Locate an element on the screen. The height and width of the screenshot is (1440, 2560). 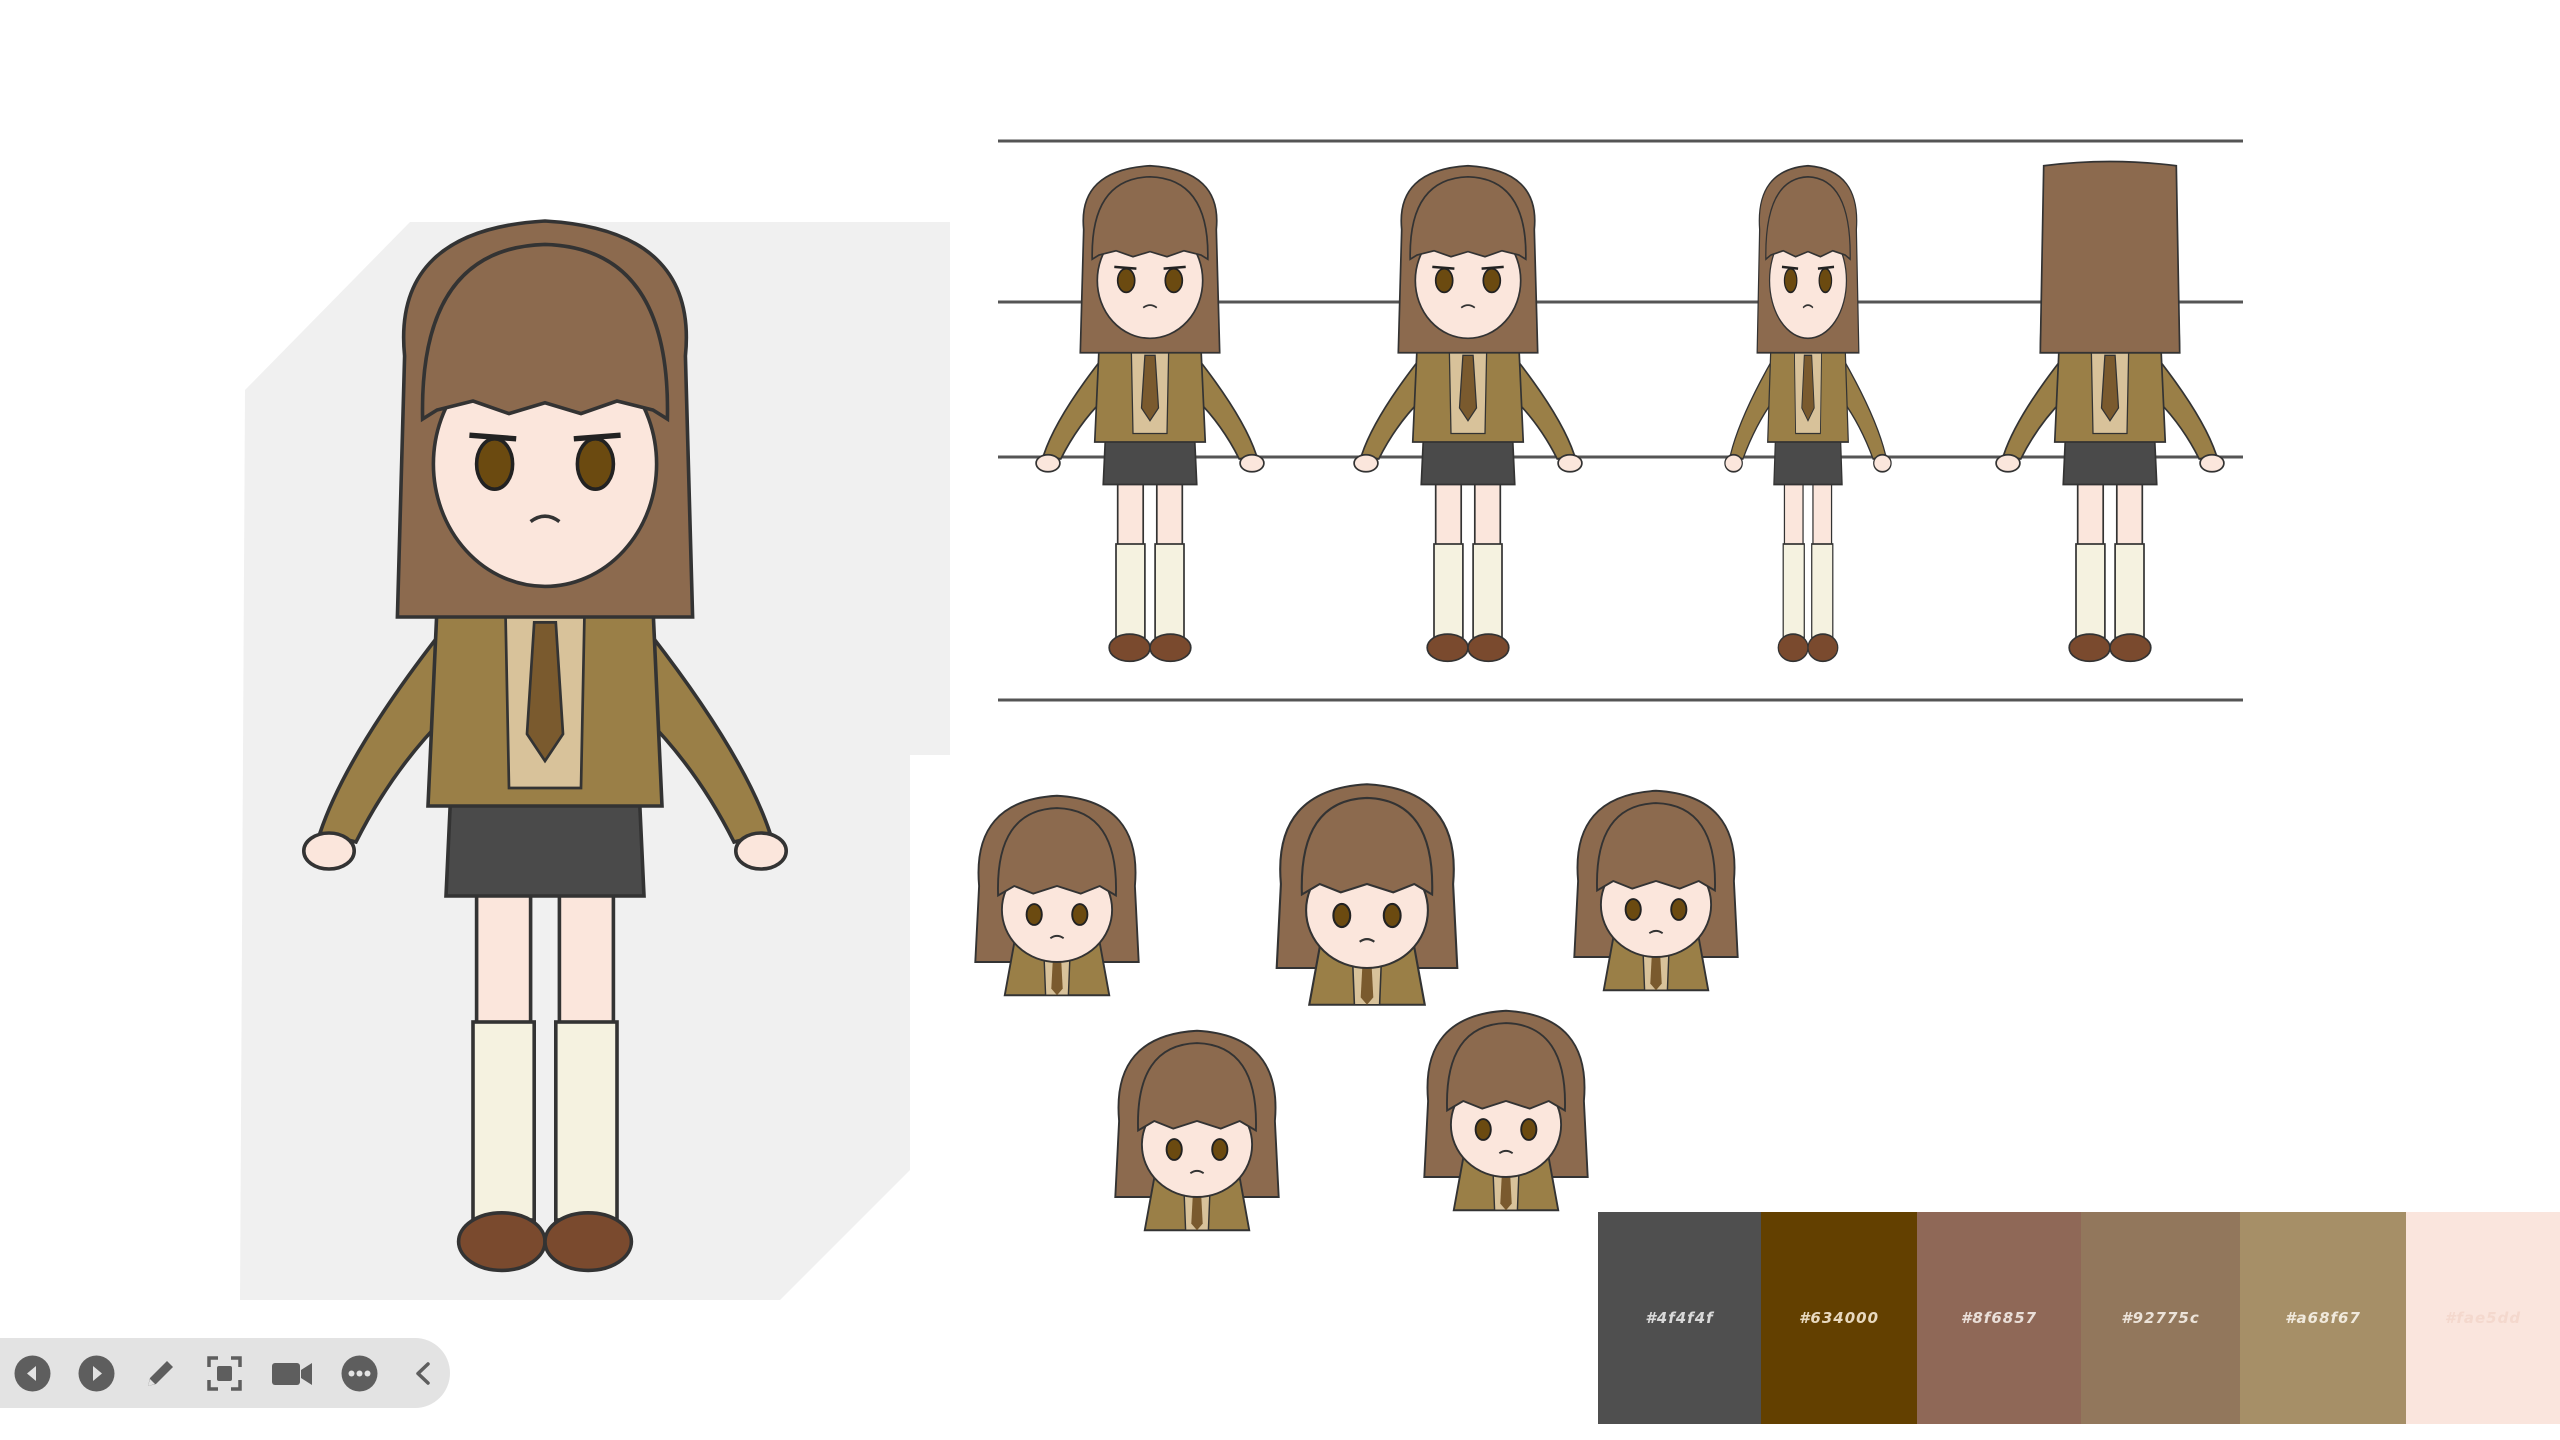
swatch-5: #a68f67 is located at coordinates (2323, 1318).